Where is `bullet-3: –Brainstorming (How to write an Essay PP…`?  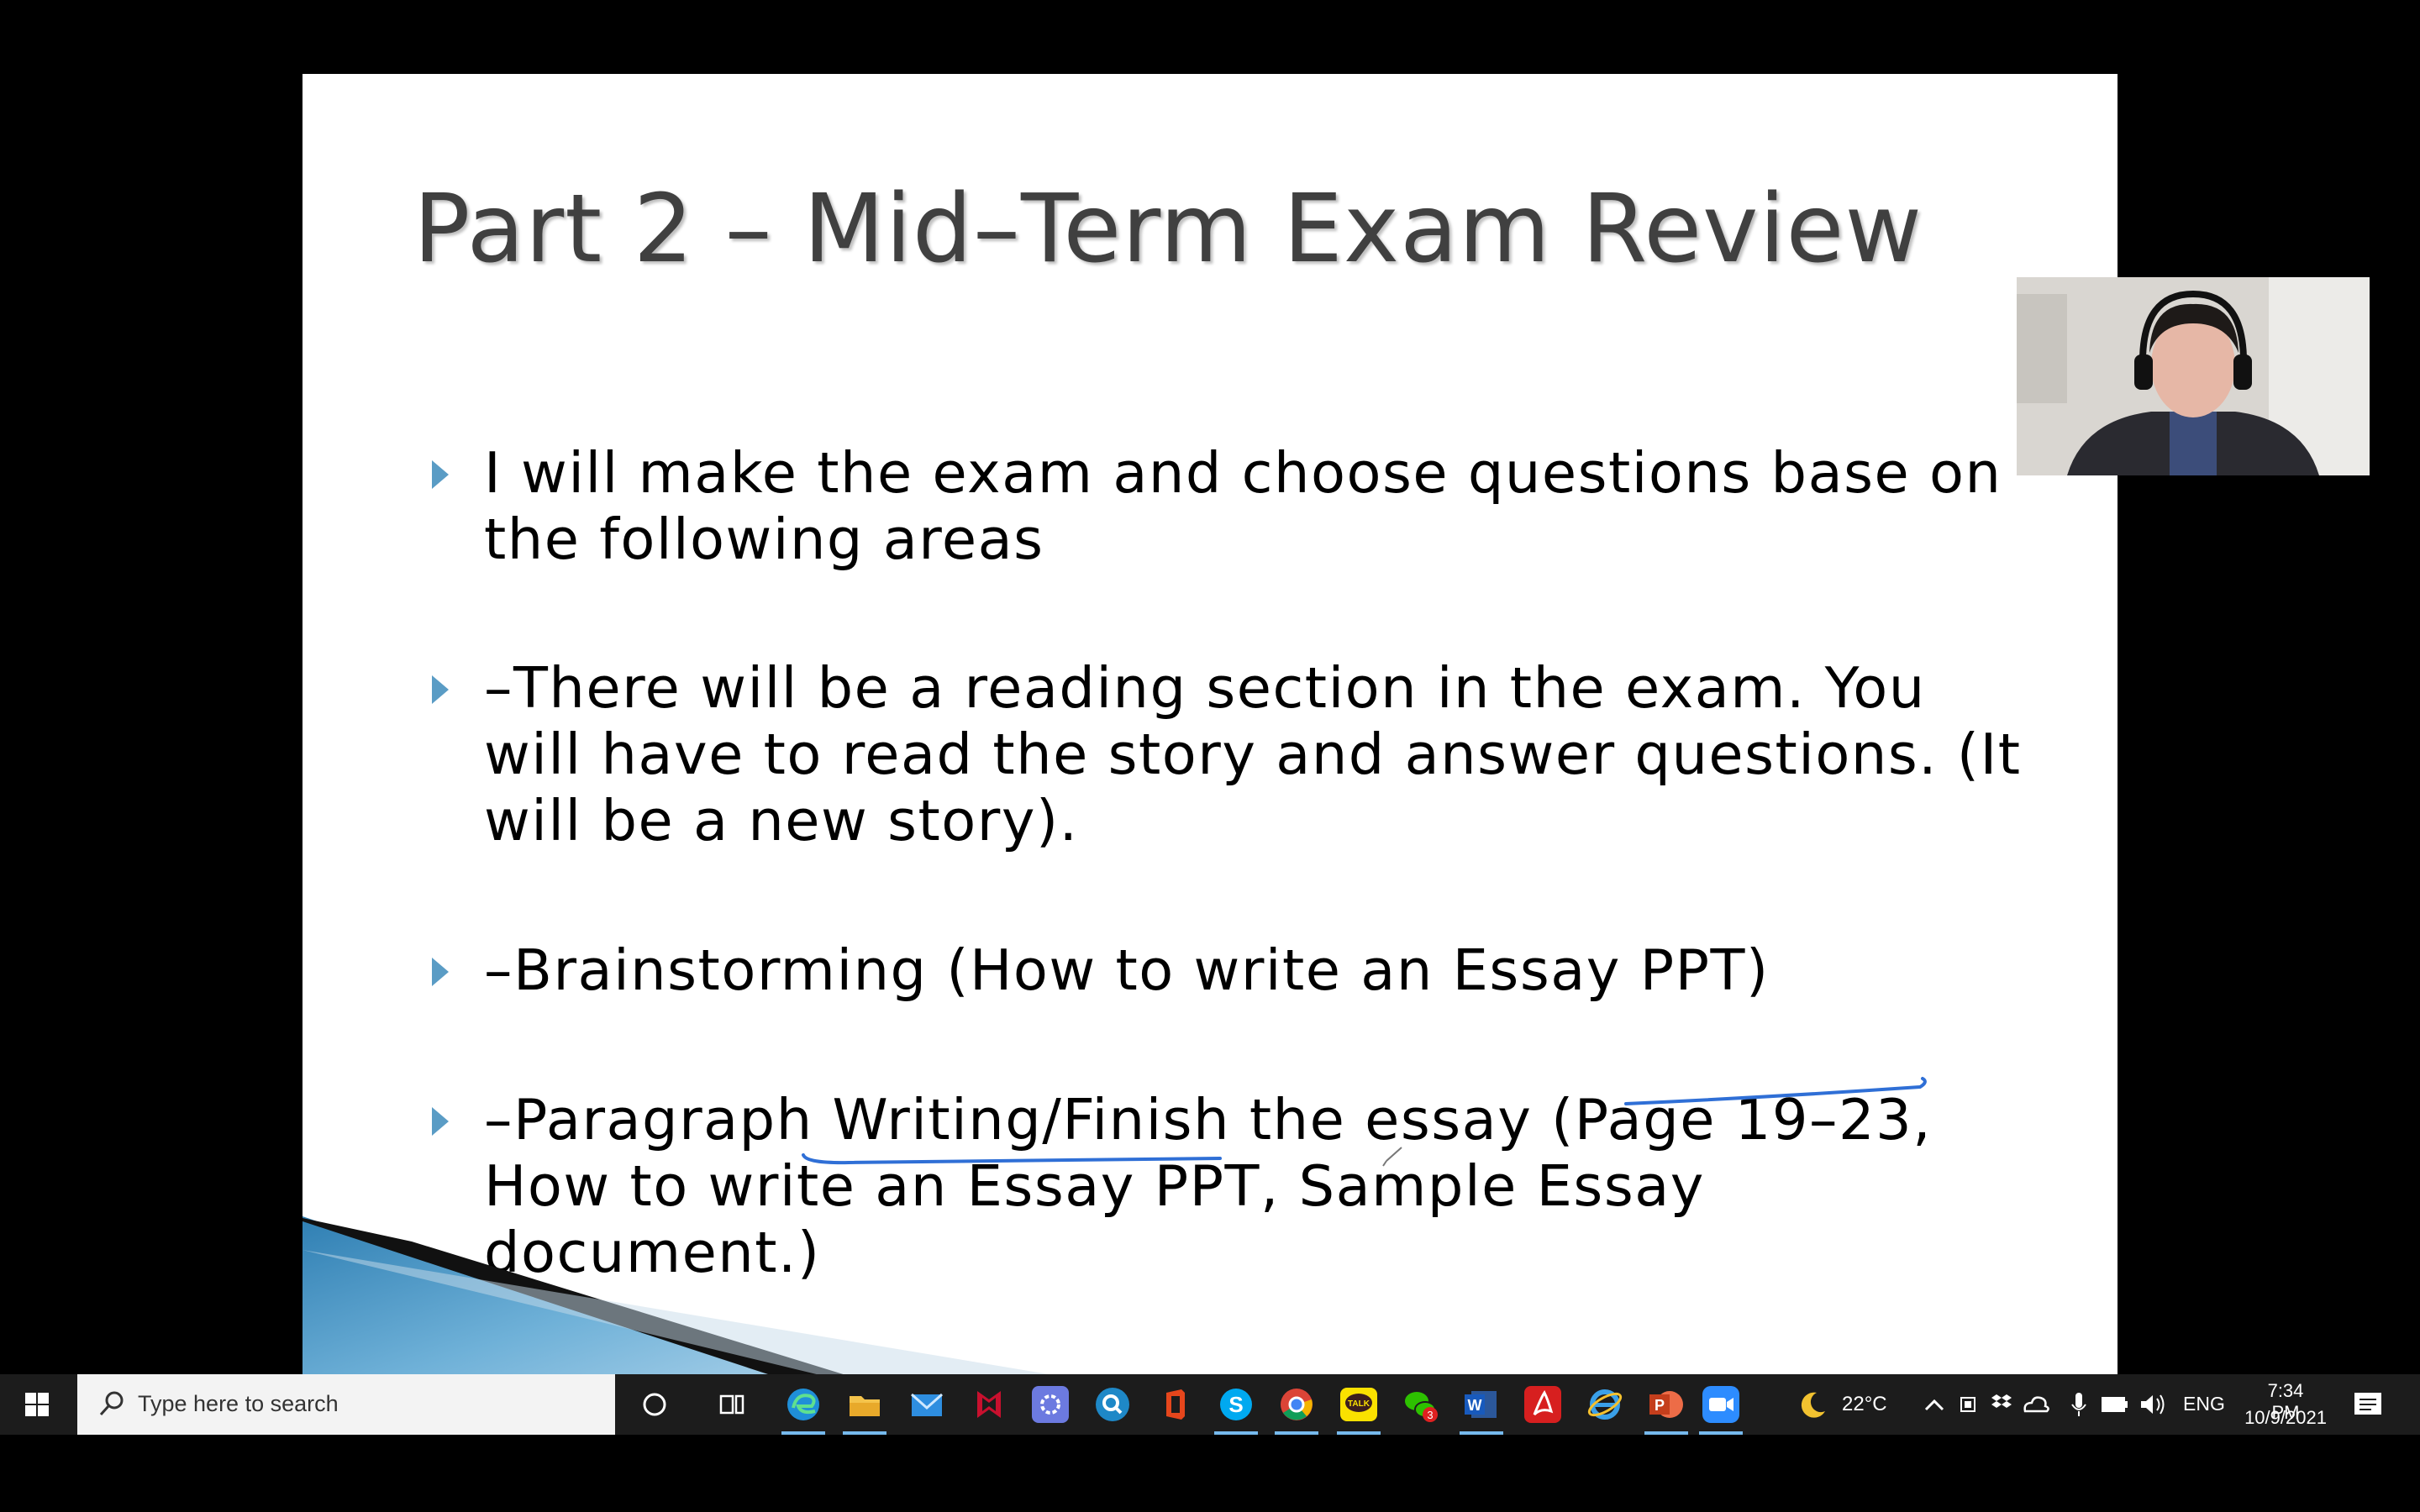
bullet-3: –Brainstorming (How to write an Essay PP… is located at coordinates (1235, 970).